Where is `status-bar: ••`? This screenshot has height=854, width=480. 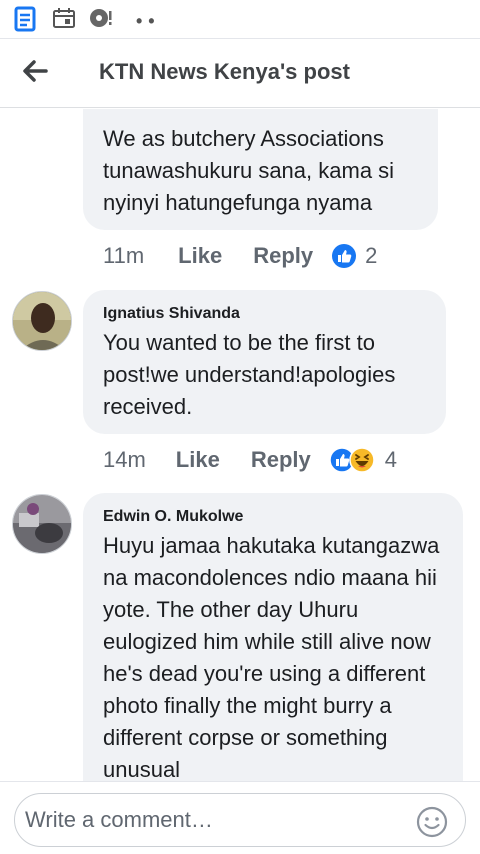
status-bar: •• is located at coordinates (240, 19).